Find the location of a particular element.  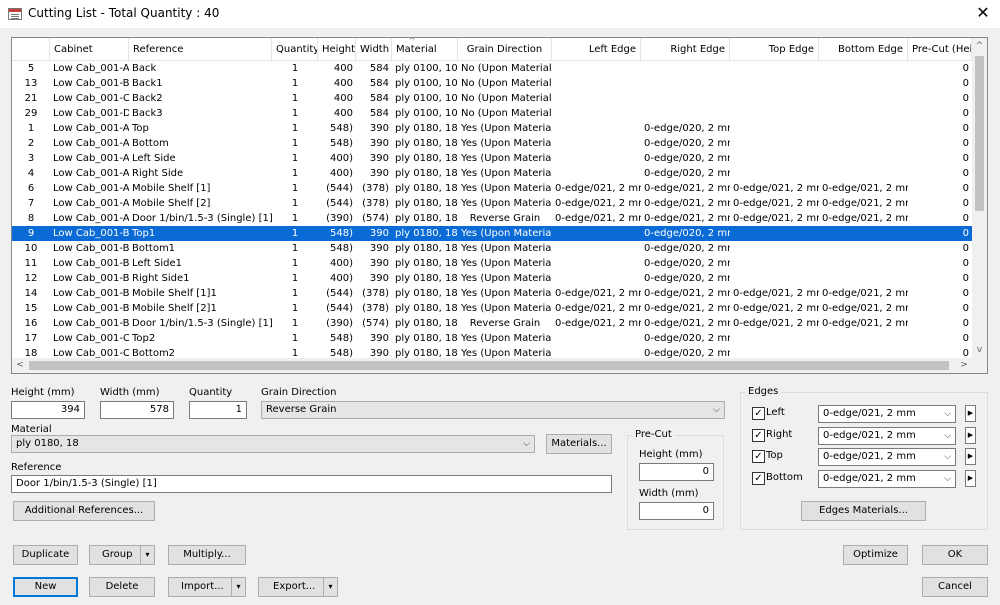

col-header-grain: Grain Direction is located at coordinates (505, 49).